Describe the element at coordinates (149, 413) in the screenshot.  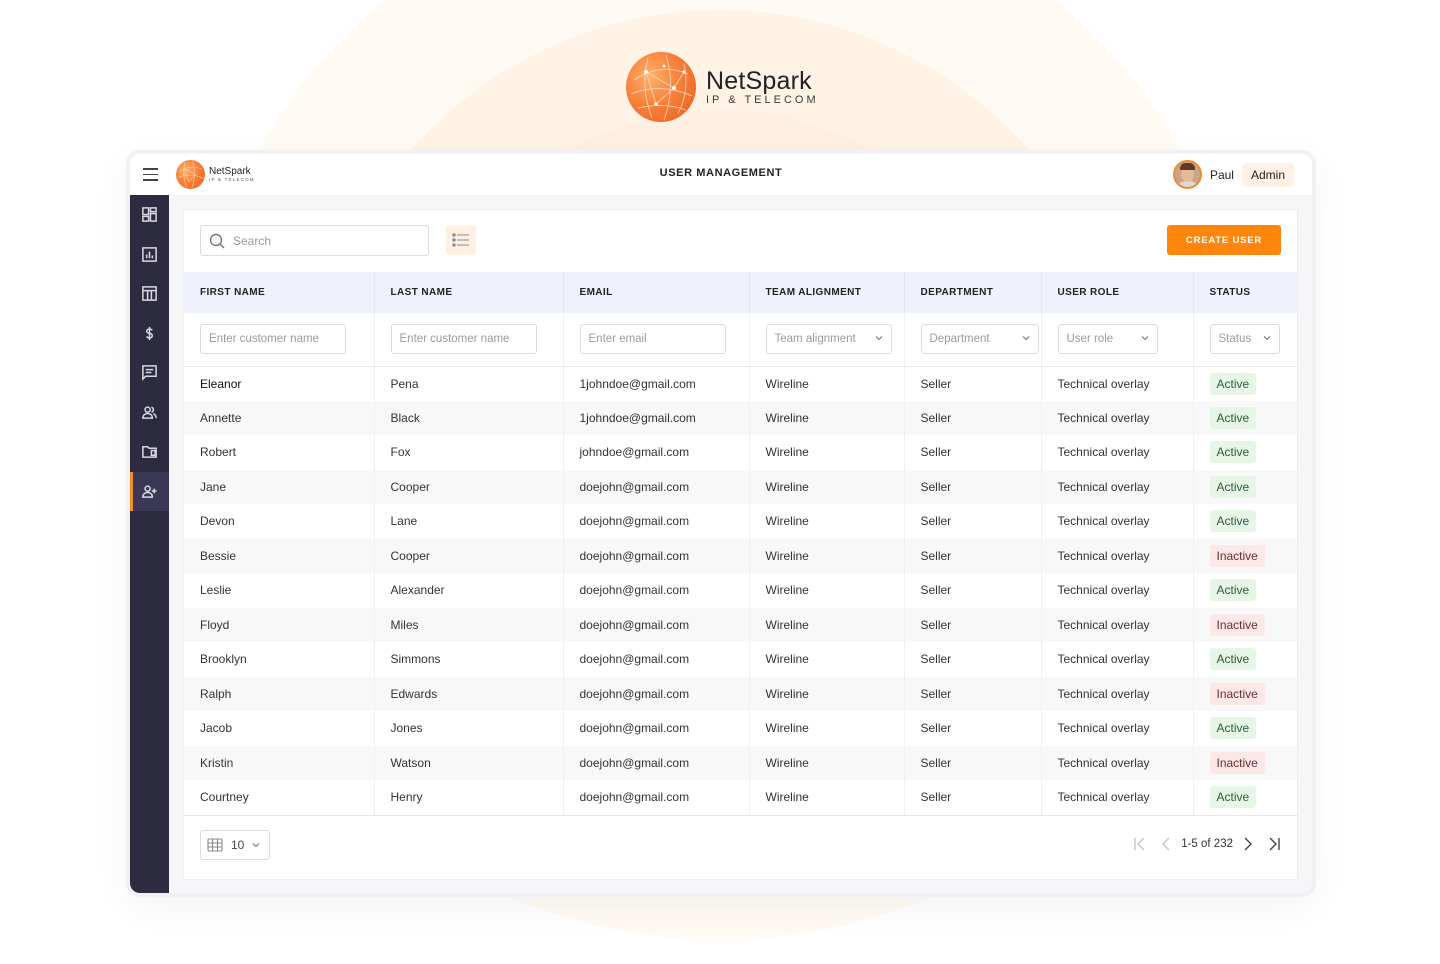
I see `sidebar-item-teams` at that location.